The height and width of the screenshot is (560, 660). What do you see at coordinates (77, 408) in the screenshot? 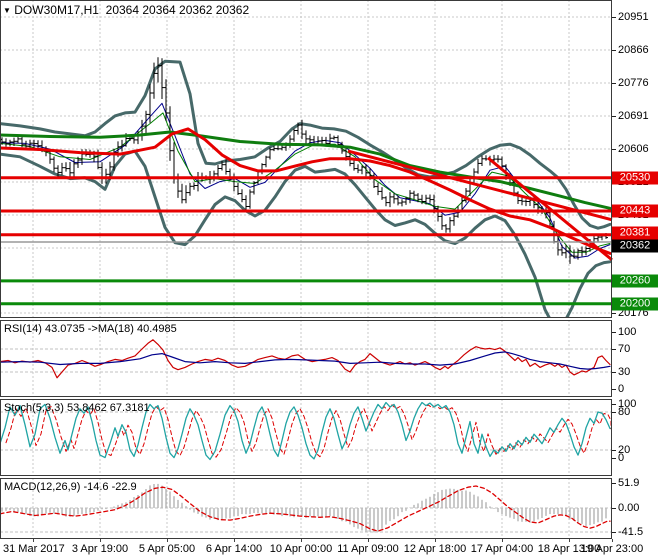
I see `stoch-indicator-label: Stoch(5,3,3) 53.8462 67.3181` at bounding box center [77, 408].